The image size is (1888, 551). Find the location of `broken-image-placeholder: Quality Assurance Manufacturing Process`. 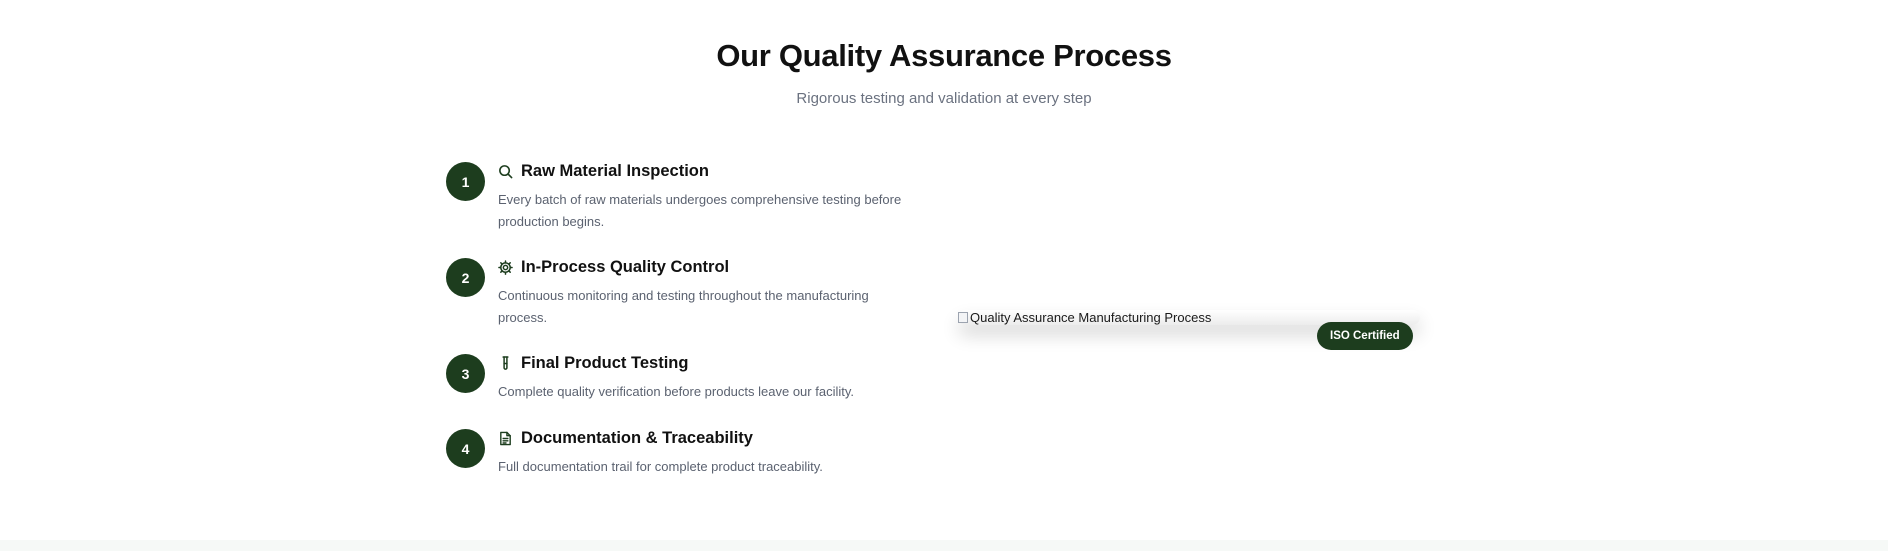

broken-image-placeholder: Quality Assurance Manufacturing Process is located at coordinates (1084, 317).